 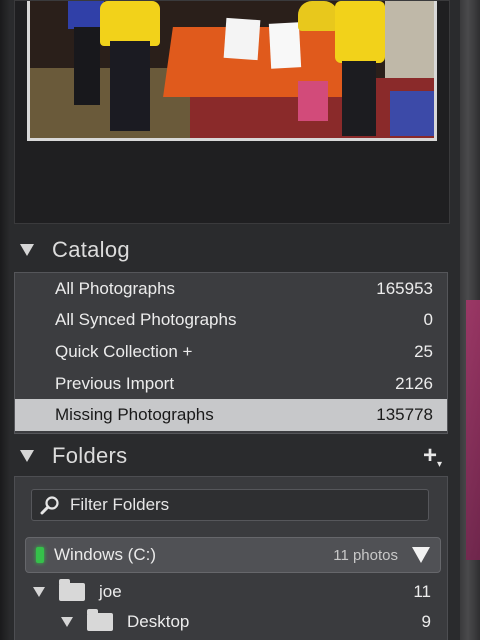 What do you see at coordinates (473, 430) in the screenshot?
I see `background-window` at bounding box center [473, 430].